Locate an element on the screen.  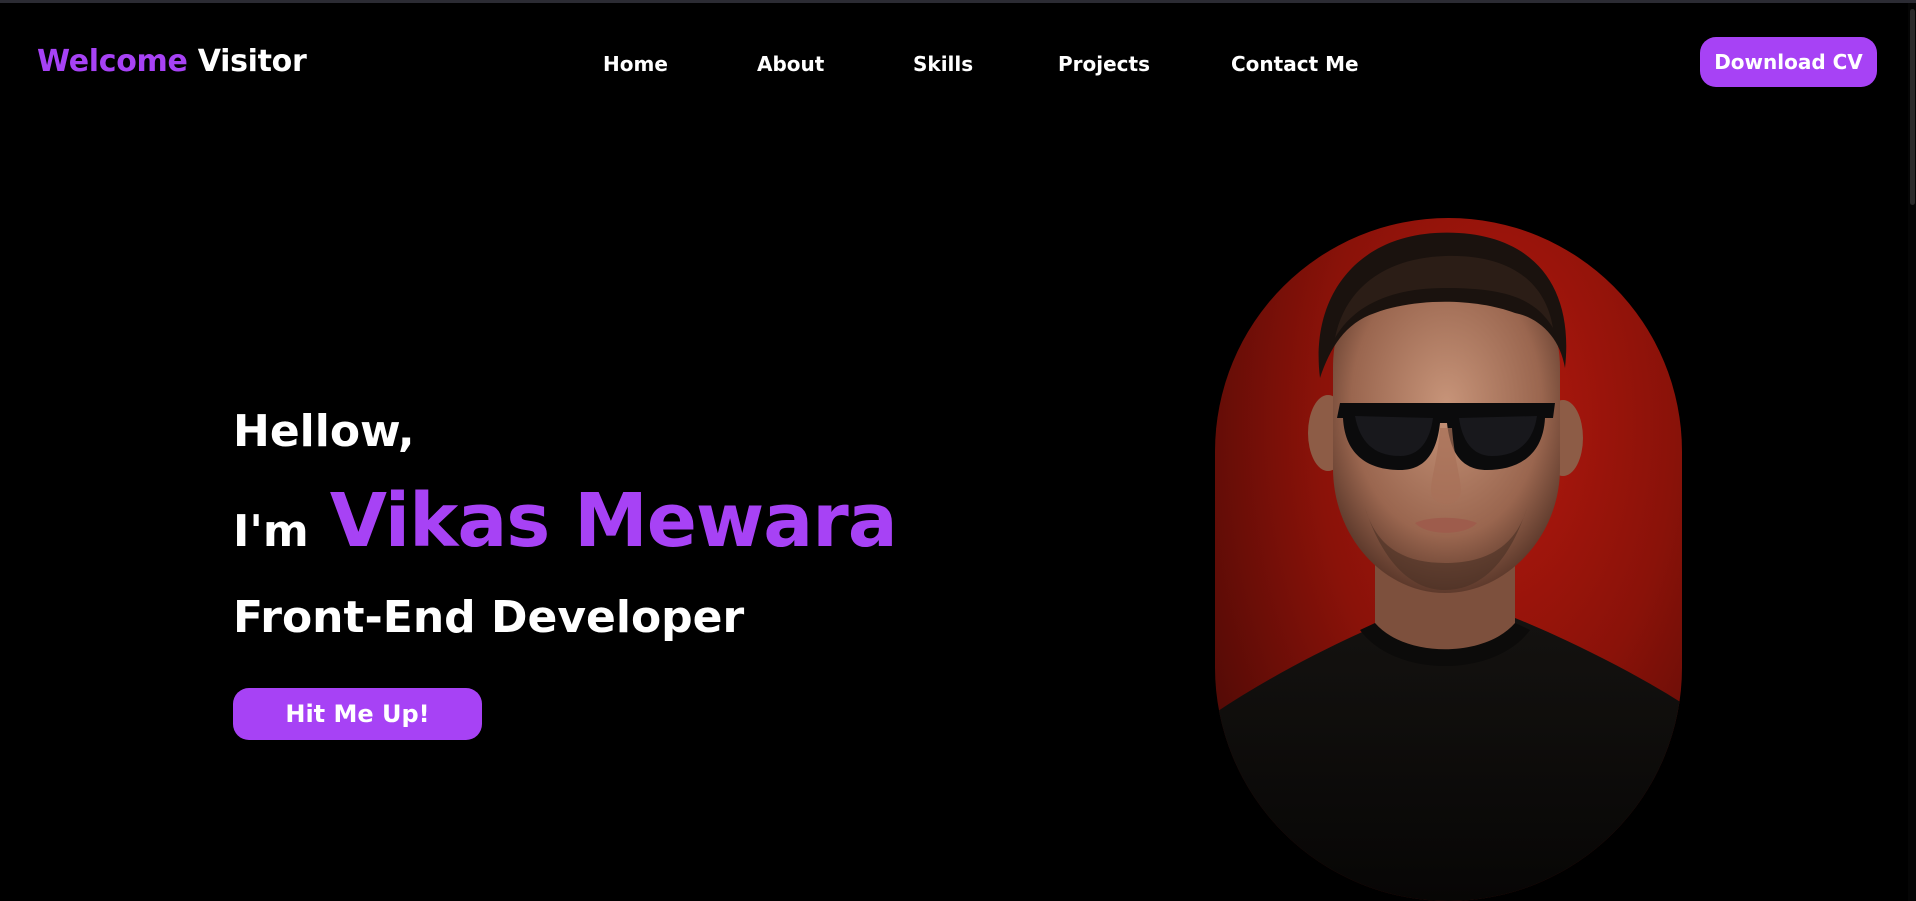
hero-role: Front-End Developer is located at coordinates (489, 617).